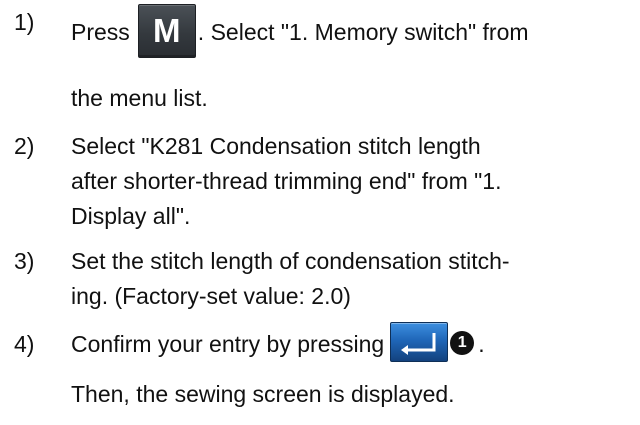 The image size is (640, 425). What do you see at coordinates (462, 342) in the screenshot?
I see `callout-number-icon: 1` at bounding box center [462, 342].